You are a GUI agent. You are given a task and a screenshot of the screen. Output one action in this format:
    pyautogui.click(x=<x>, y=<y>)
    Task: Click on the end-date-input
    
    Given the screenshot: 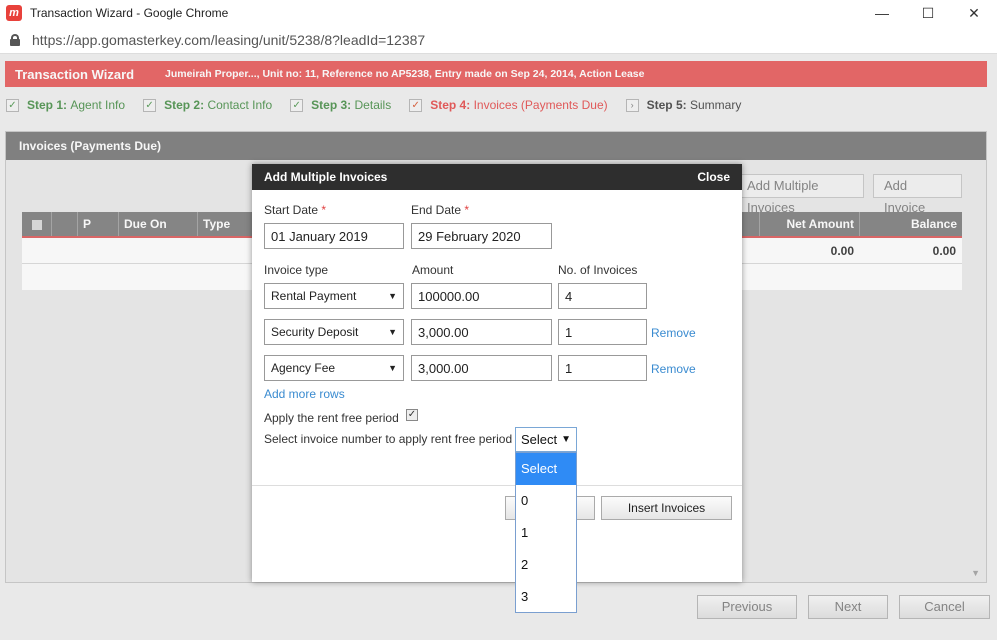 What is the action you would take?
    pyautogui.click(x=481, y=236)
    